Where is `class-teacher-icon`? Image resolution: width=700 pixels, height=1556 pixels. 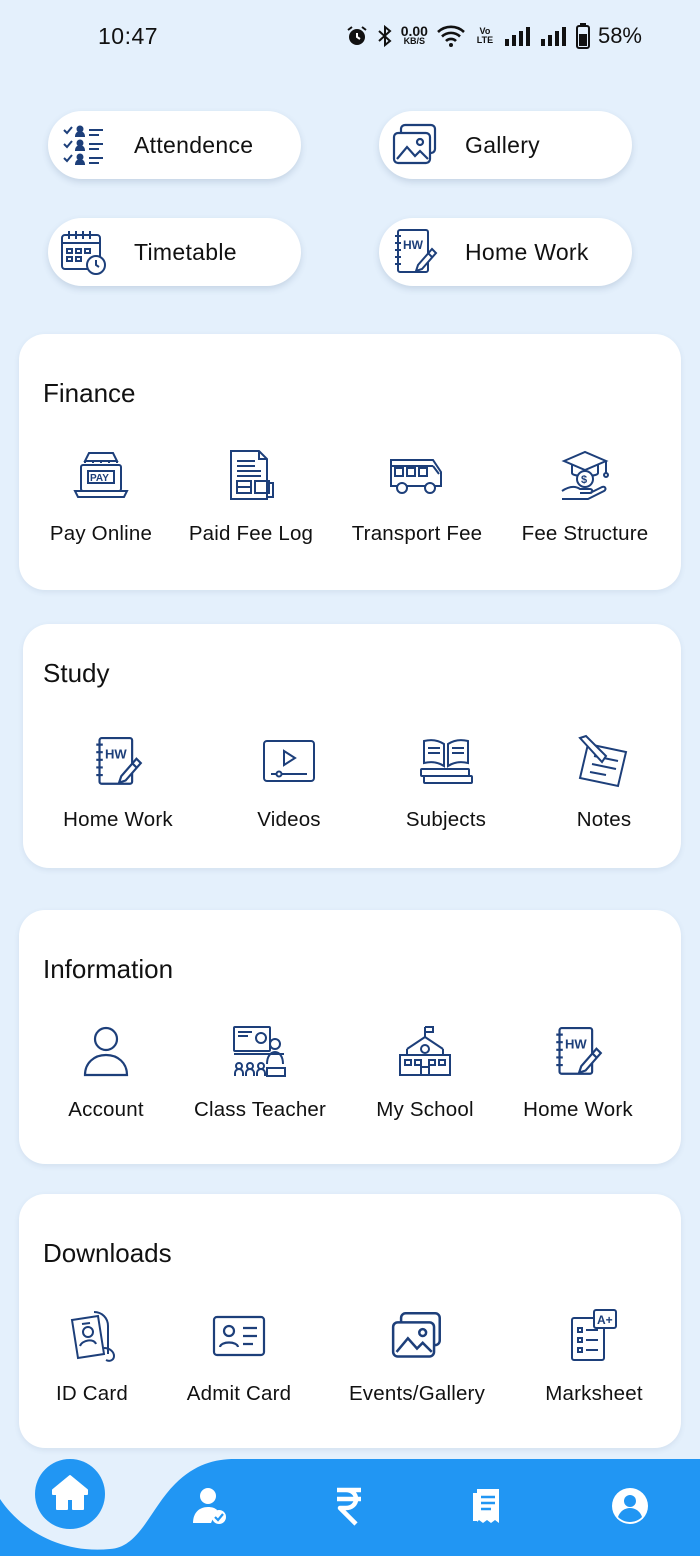
class-teacher-icon is located at coordinates (260, 1052).